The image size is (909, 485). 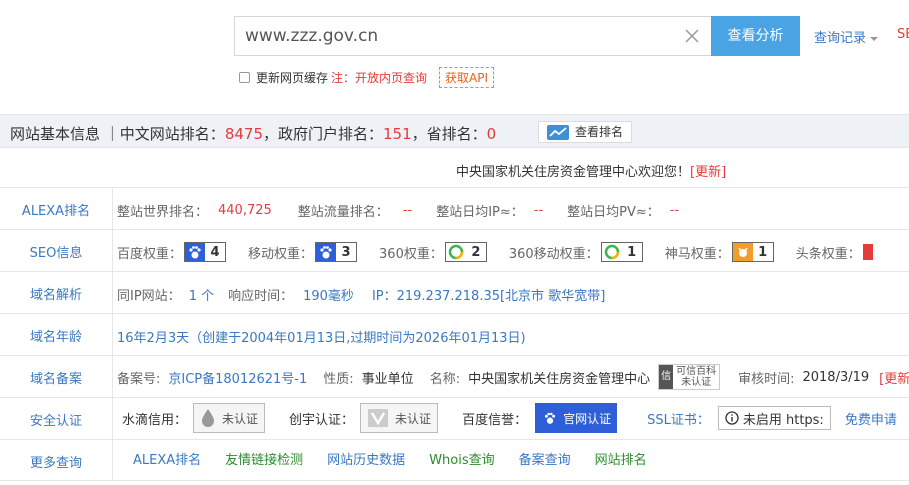 I want to click on security-label: 安全认证, so click(x=56, y=419).